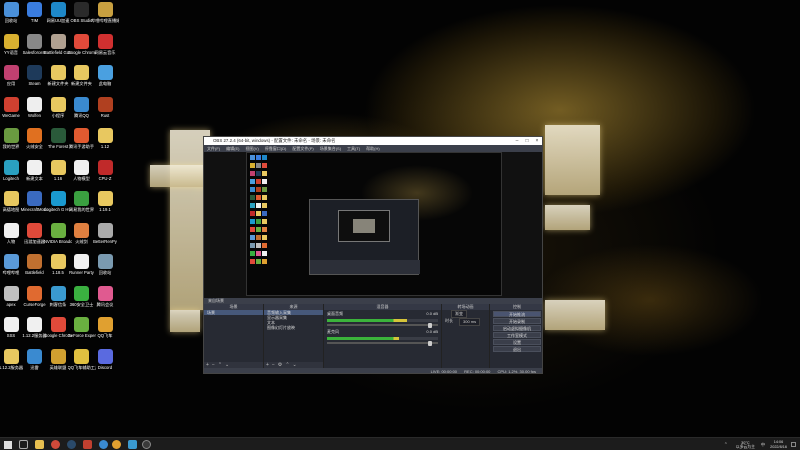 The image size is (800, 450). I want to click on menu-help: 帮助(H), so click(373, 148).